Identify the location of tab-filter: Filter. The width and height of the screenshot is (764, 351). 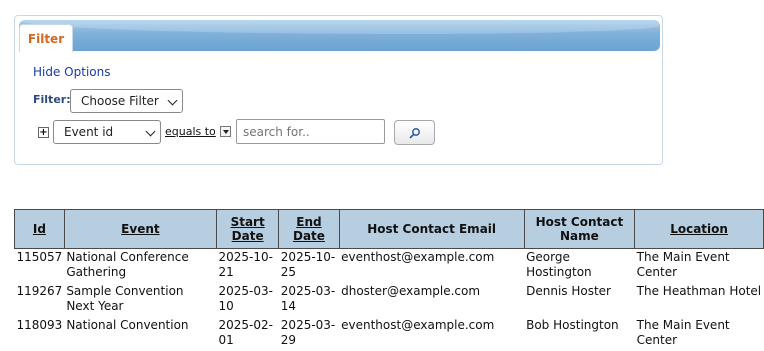
(46, 38).